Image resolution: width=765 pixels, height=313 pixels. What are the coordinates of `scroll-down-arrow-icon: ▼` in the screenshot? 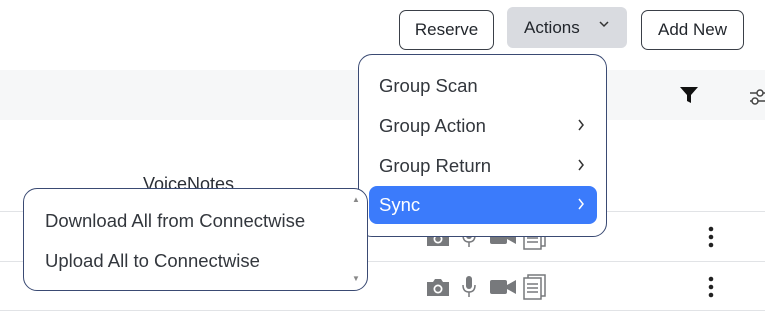 It's located at (356, 278).